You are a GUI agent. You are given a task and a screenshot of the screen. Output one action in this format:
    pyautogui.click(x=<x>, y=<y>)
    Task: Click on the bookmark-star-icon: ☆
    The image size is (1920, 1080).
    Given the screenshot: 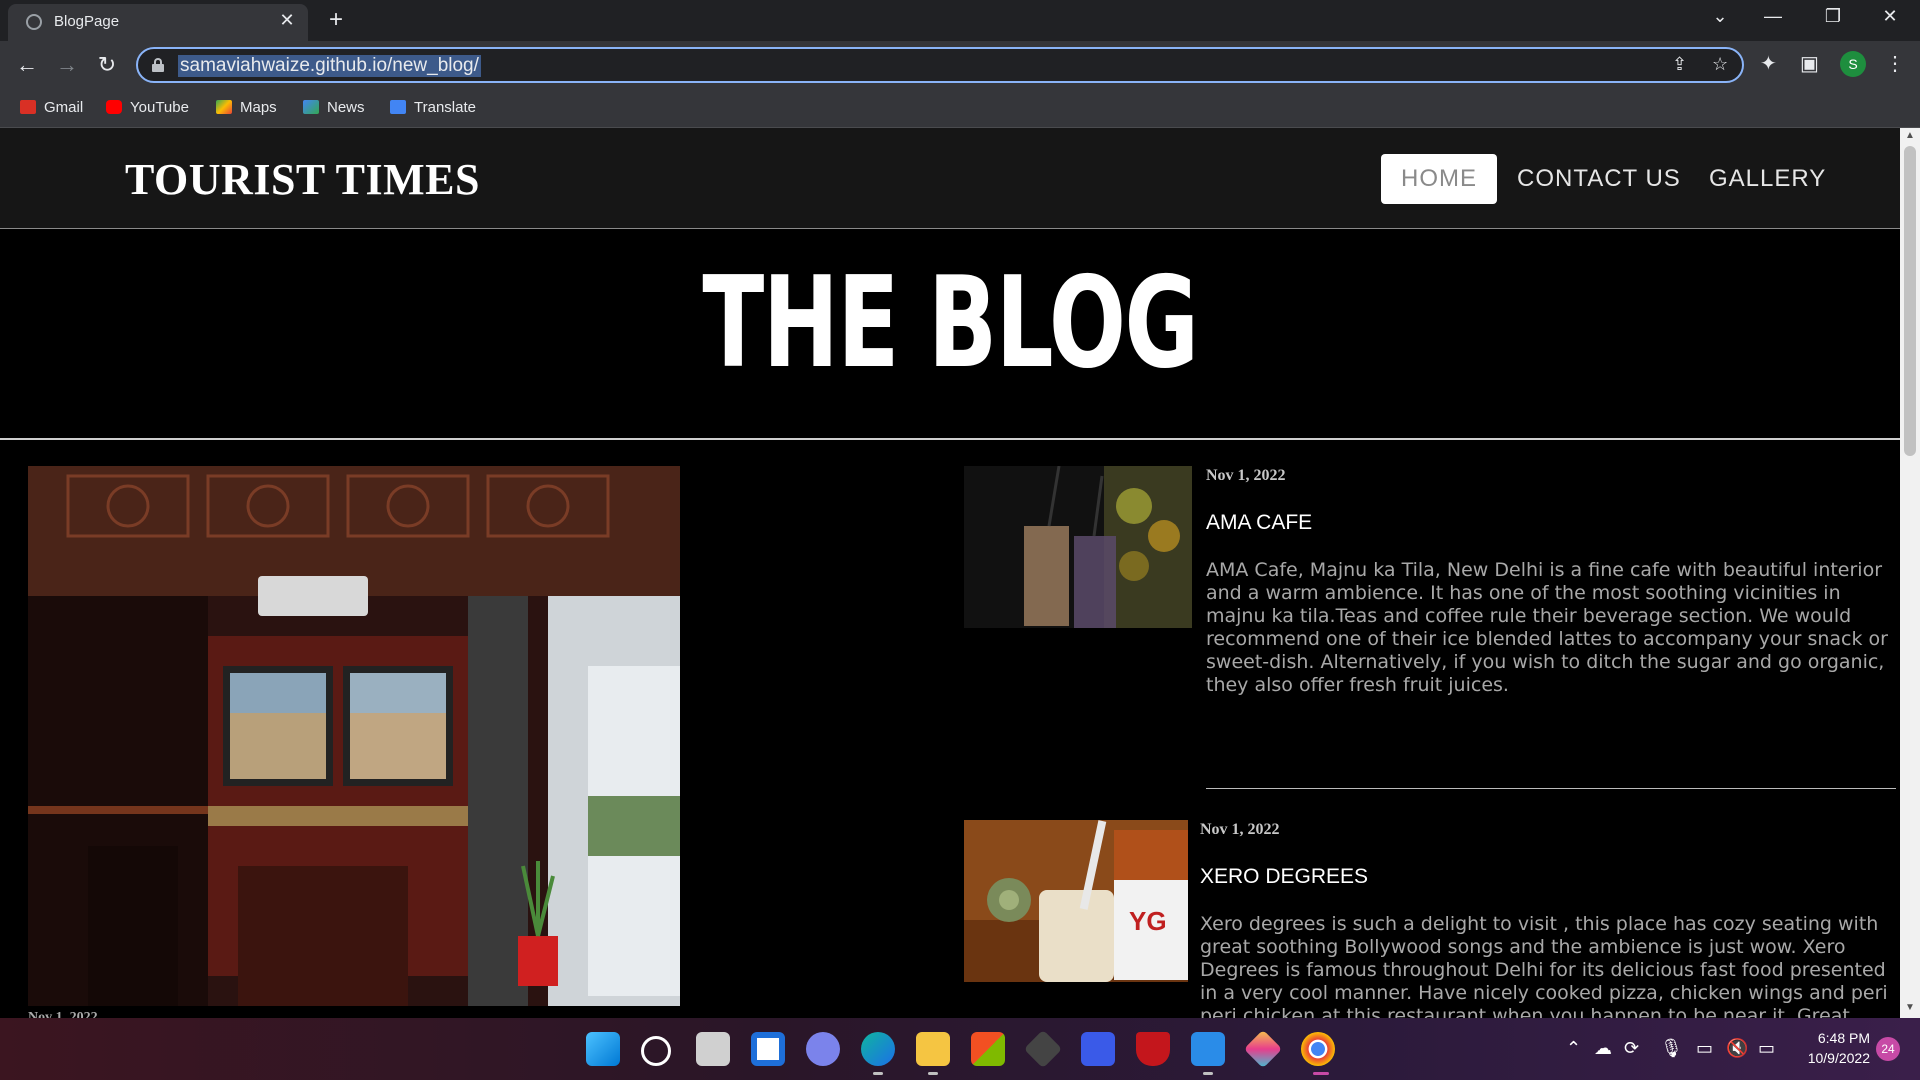 What is the action you would take?
    pyautogui.click(x=1720, y=64)
    